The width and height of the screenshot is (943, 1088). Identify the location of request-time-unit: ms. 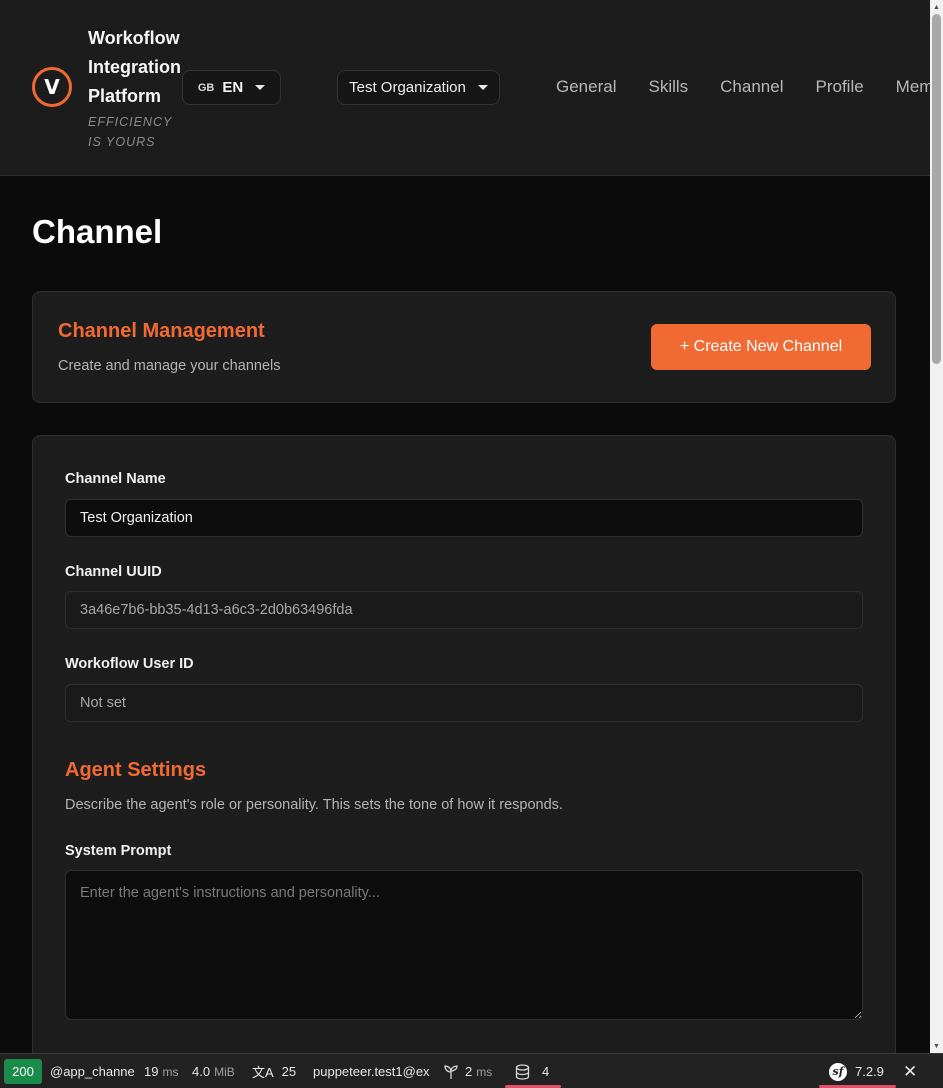
(170, 1071).